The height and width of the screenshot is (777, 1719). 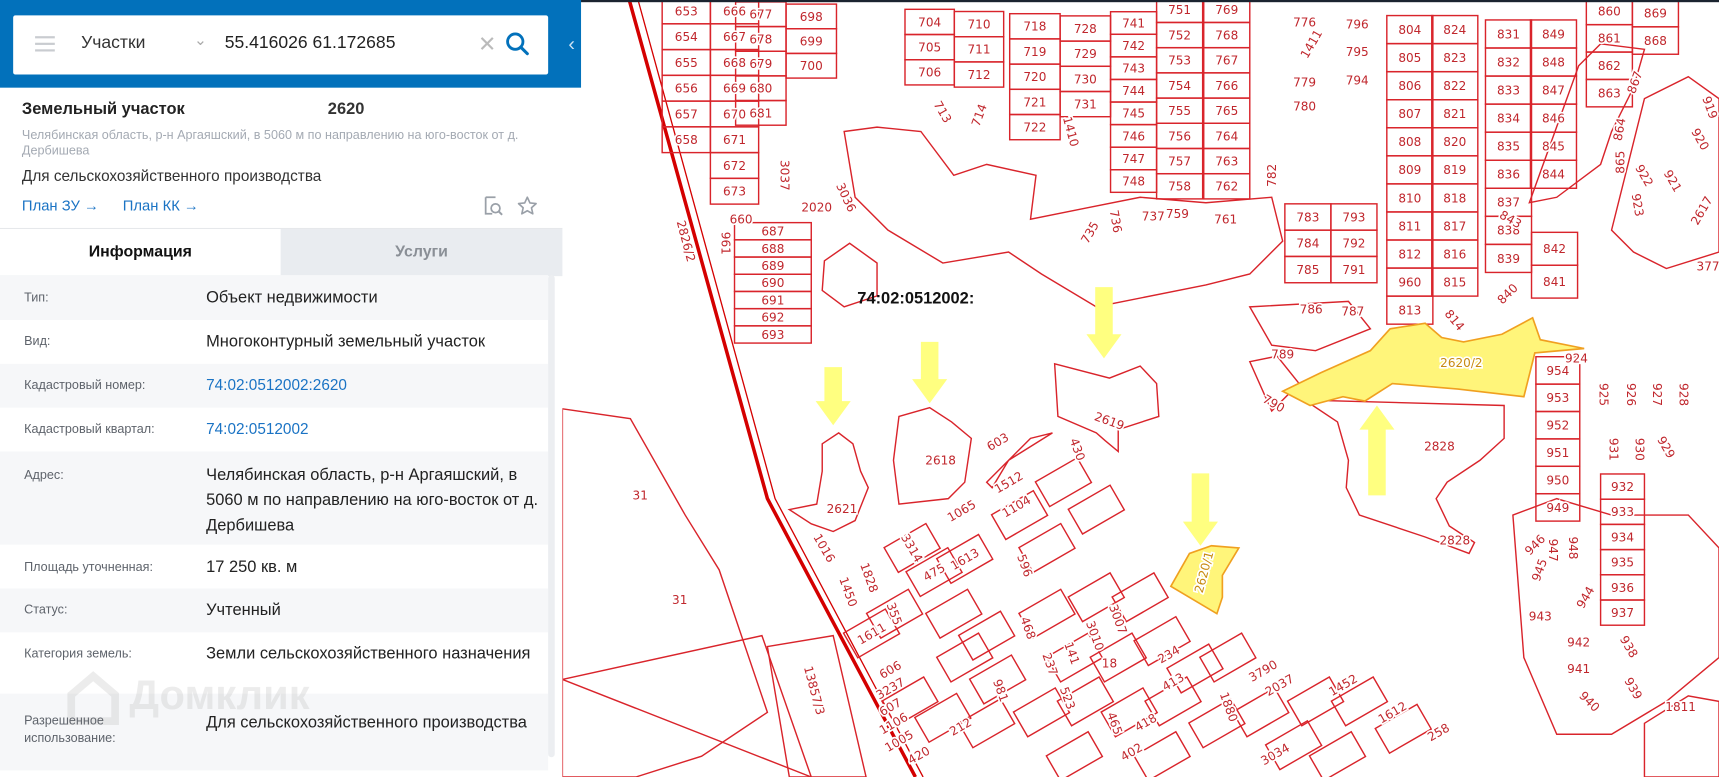 I want to click on parcel-label: 744, so click(x=1133, y=91).